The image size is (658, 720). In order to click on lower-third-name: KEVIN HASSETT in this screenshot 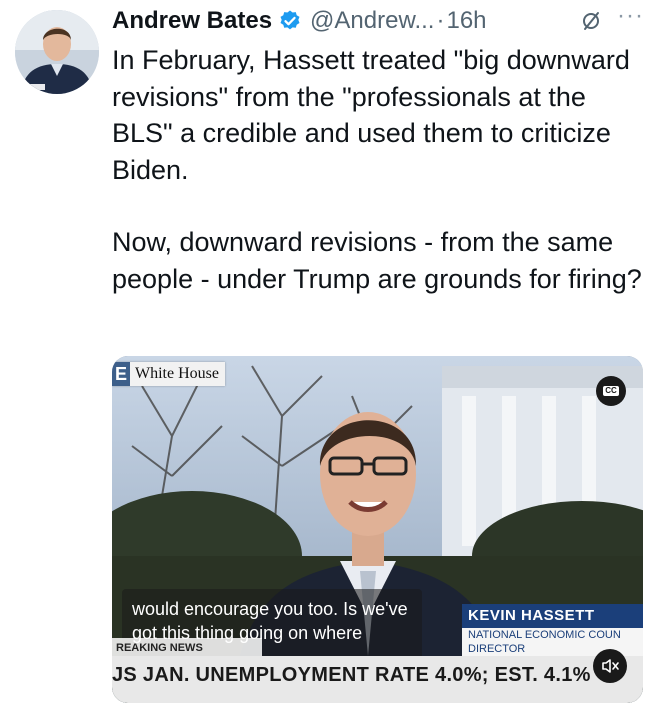, I will do `click(552, 616)`.